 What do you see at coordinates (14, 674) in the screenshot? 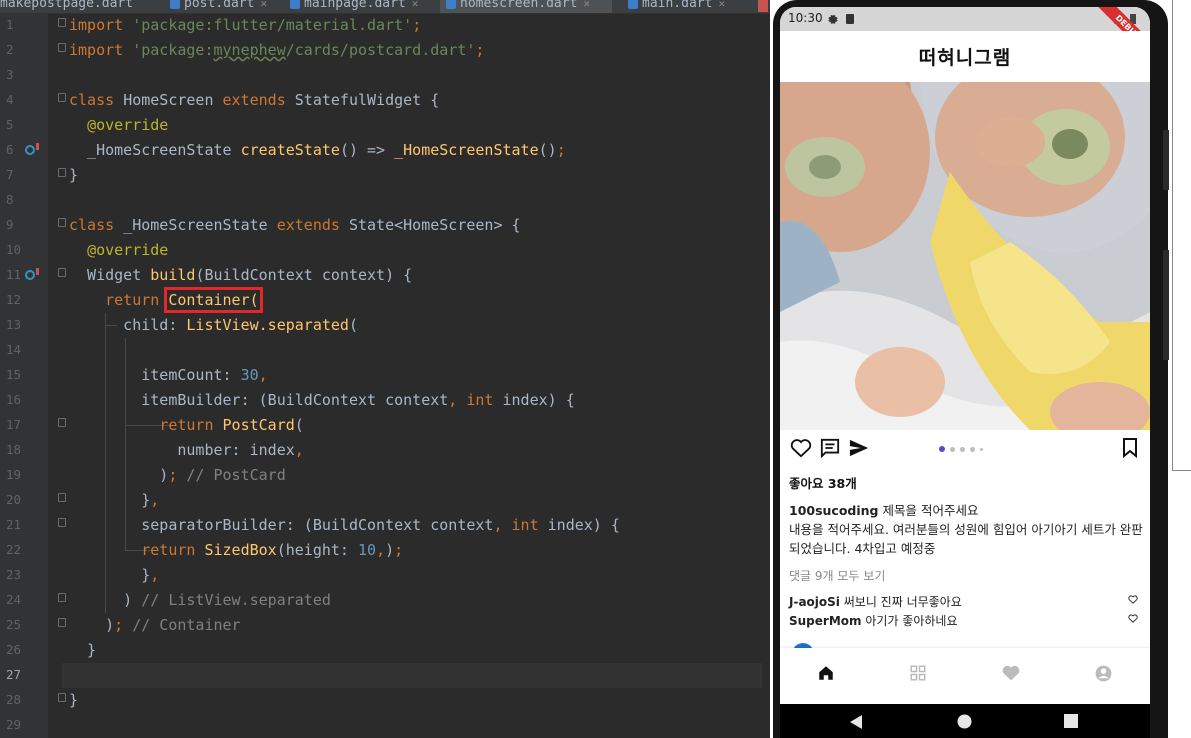
I see `line-number: 27` at bounding box center [14, 674].